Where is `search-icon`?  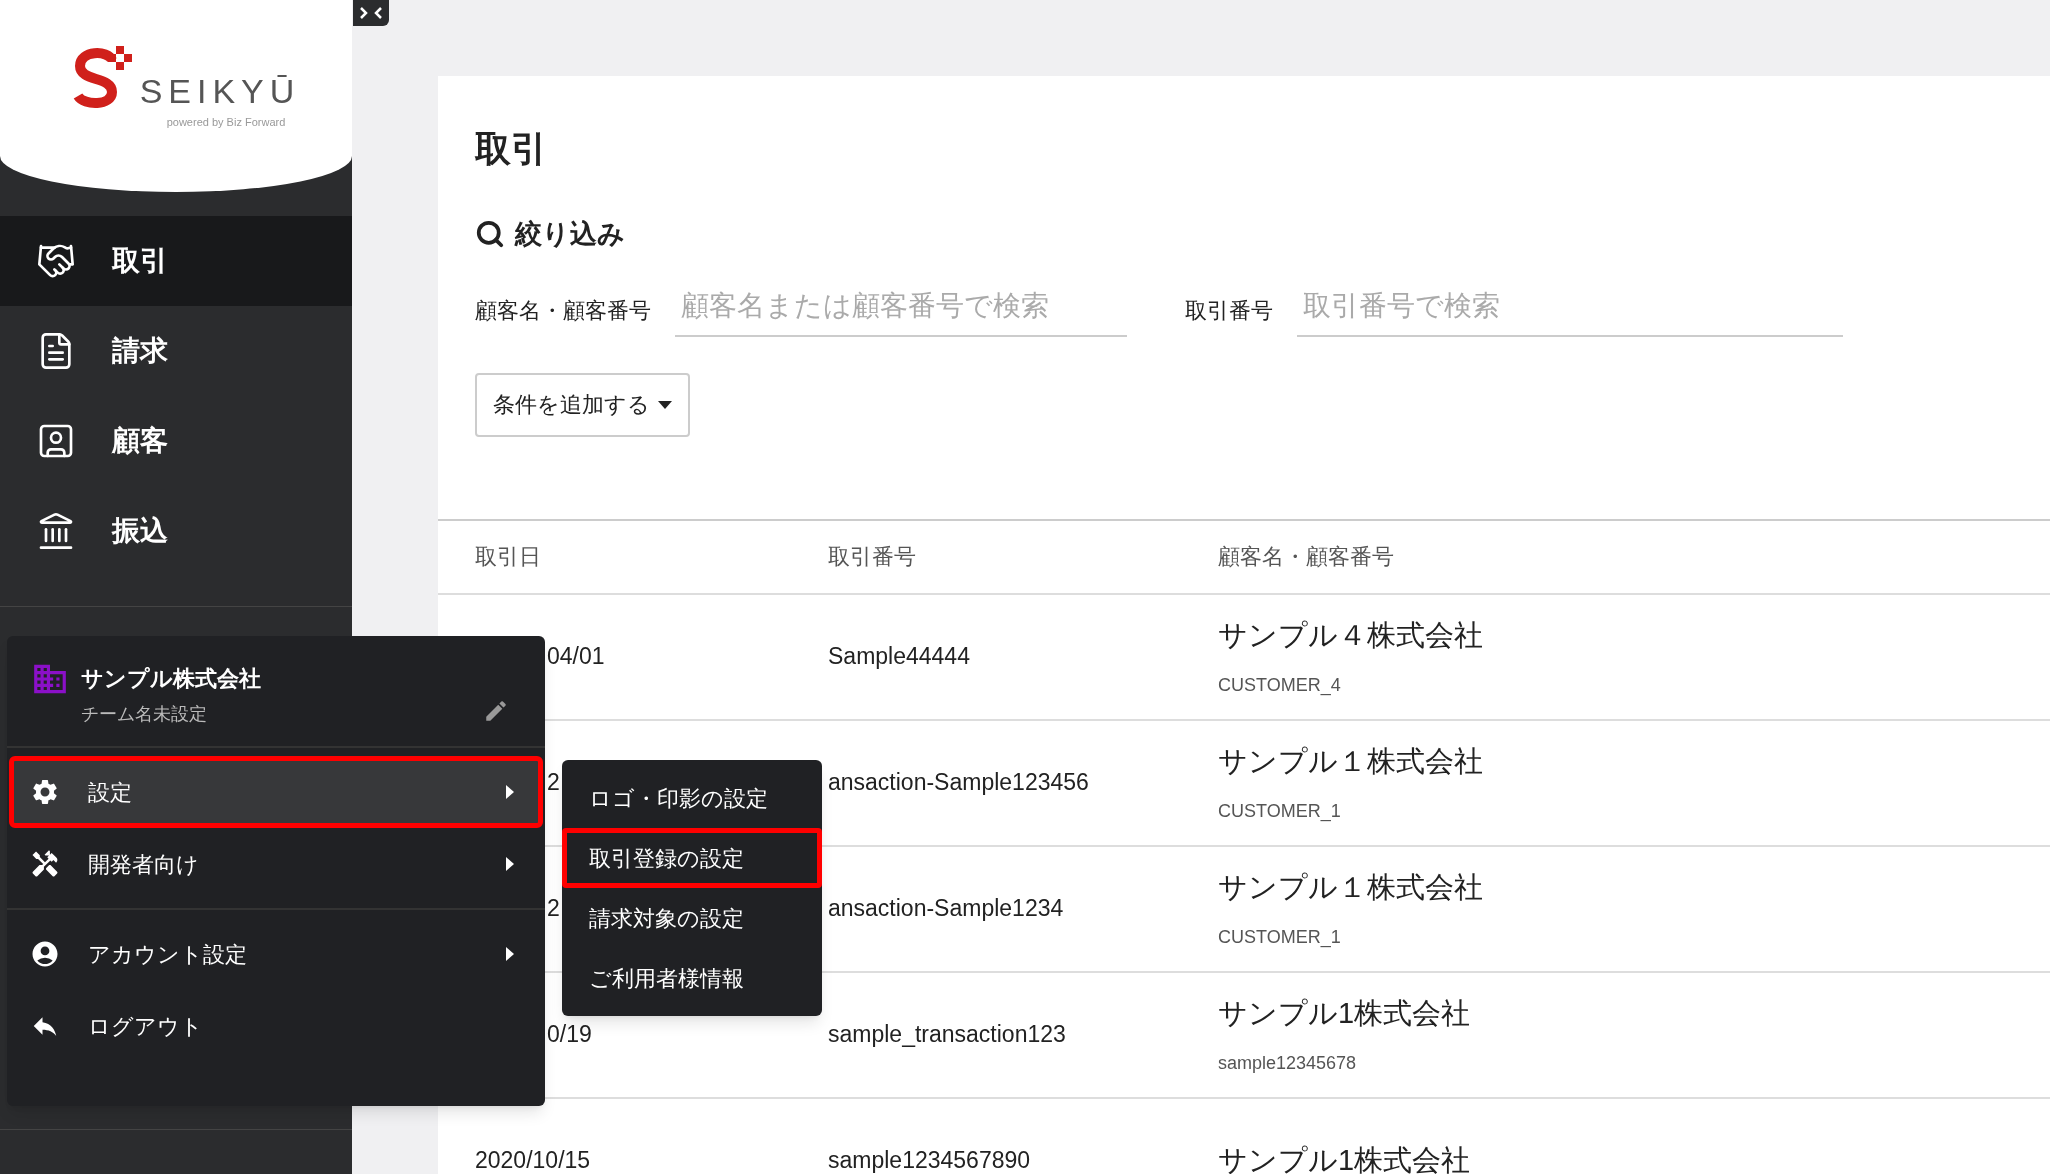 search-icon is located at coordinates (490, 234).